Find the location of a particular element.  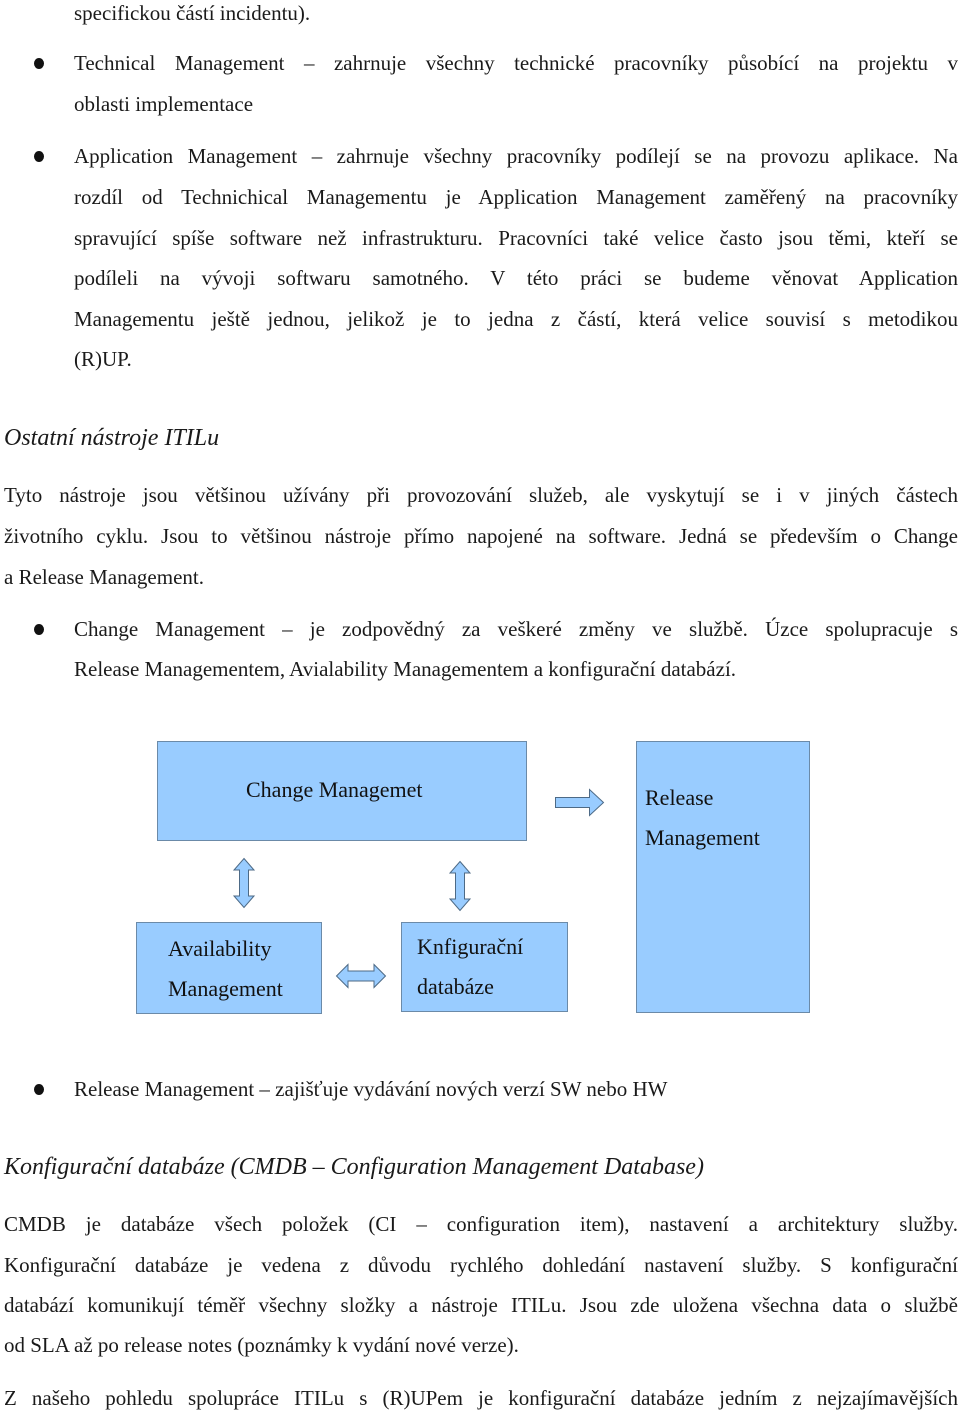

diagram-node-label: Knfigurační is located at coordinates (470, 946).